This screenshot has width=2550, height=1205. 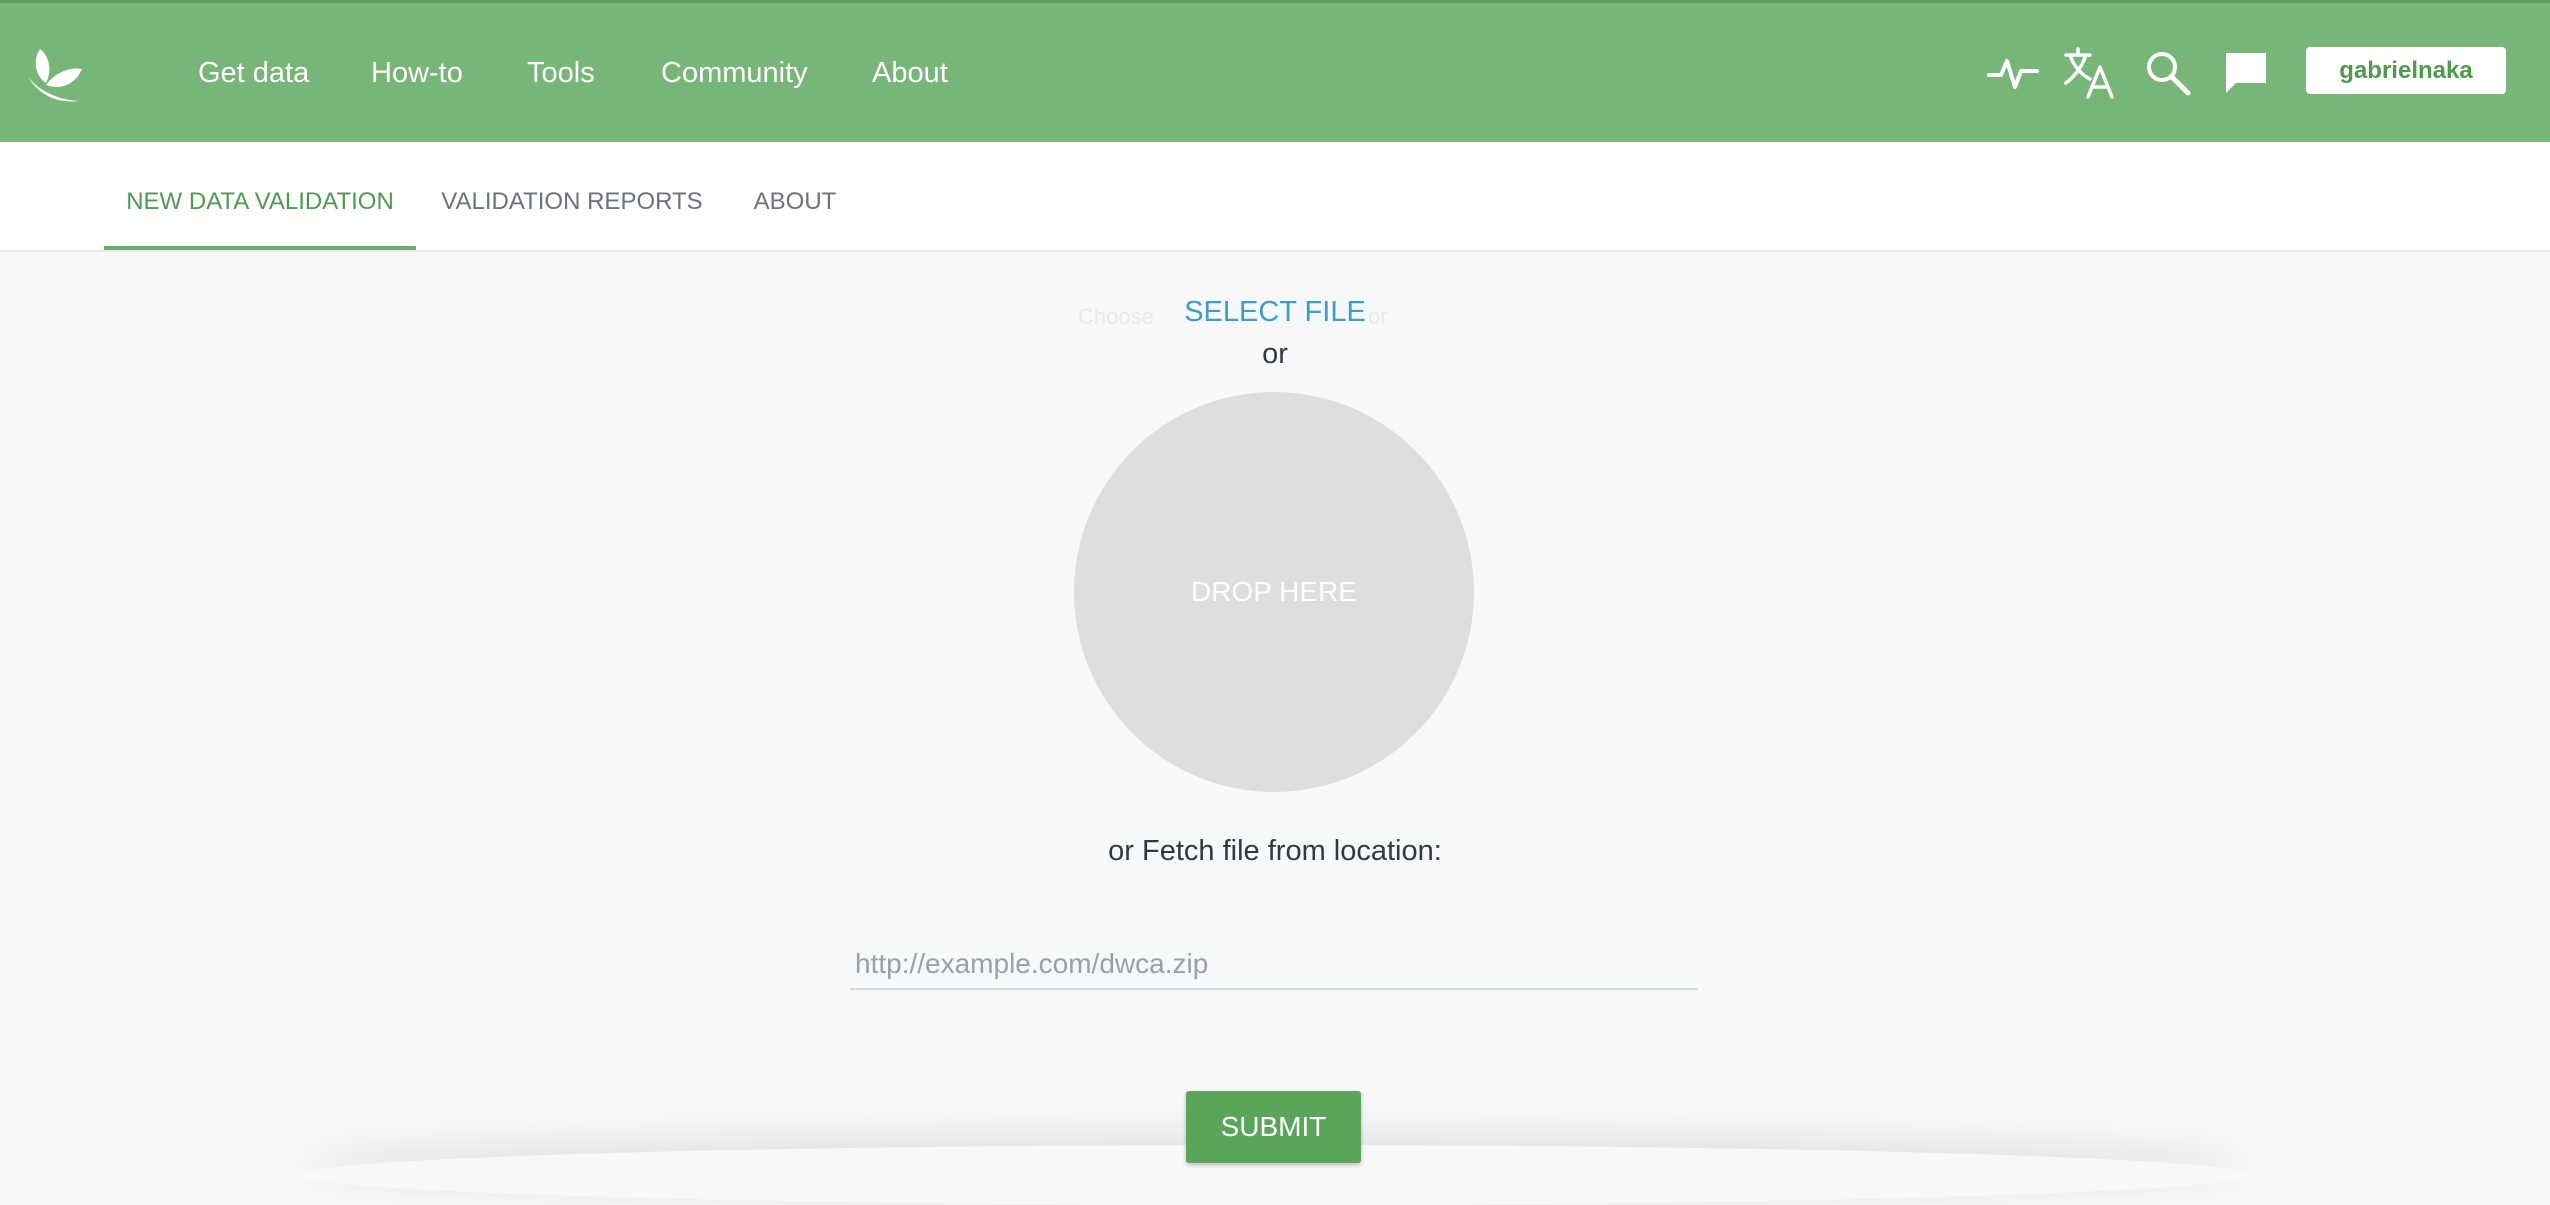 I want to click on tab-new-data-validation: NEW DATA VALIDATION, so click(x=260, y=196).